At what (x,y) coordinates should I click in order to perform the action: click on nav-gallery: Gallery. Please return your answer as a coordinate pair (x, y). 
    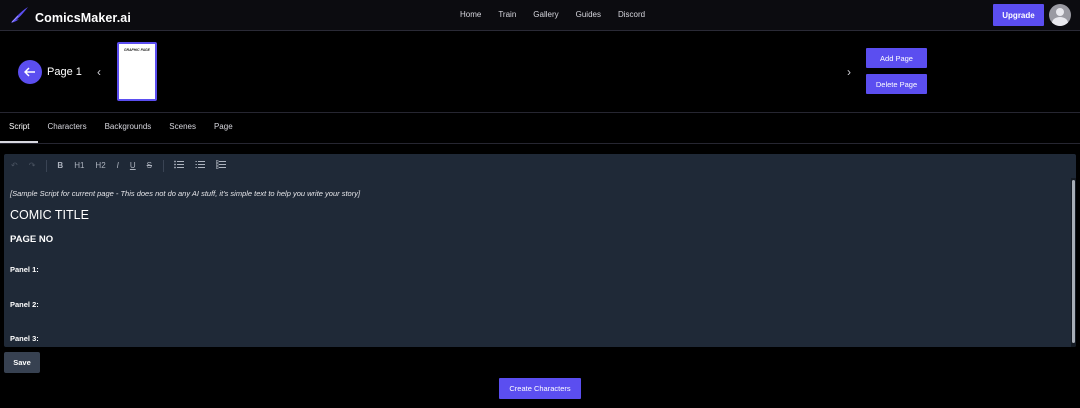
    Looking at the image, I should click on (545, 14).